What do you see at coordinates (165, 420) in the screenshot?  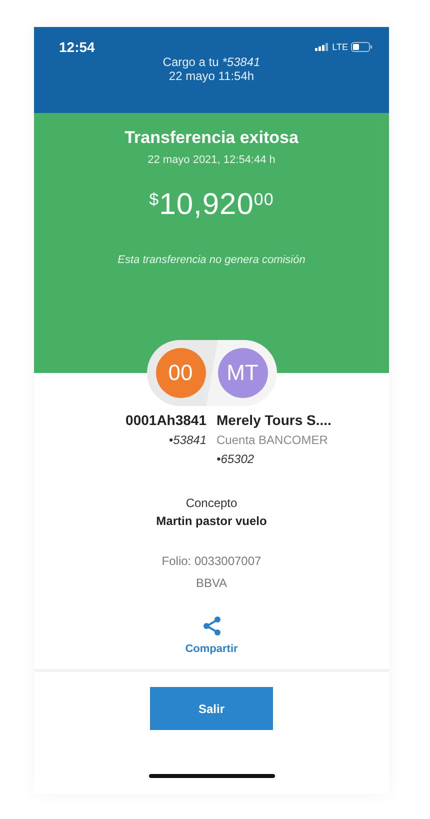 I see `party-name: 0001Ah3841` at bounding box center [165, 420].